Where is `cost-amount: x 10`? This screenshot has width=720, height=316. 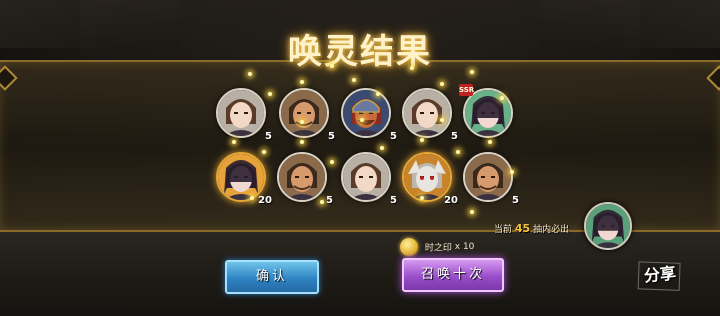
cost-amount: x 10 is located at coordinates (464, 247).